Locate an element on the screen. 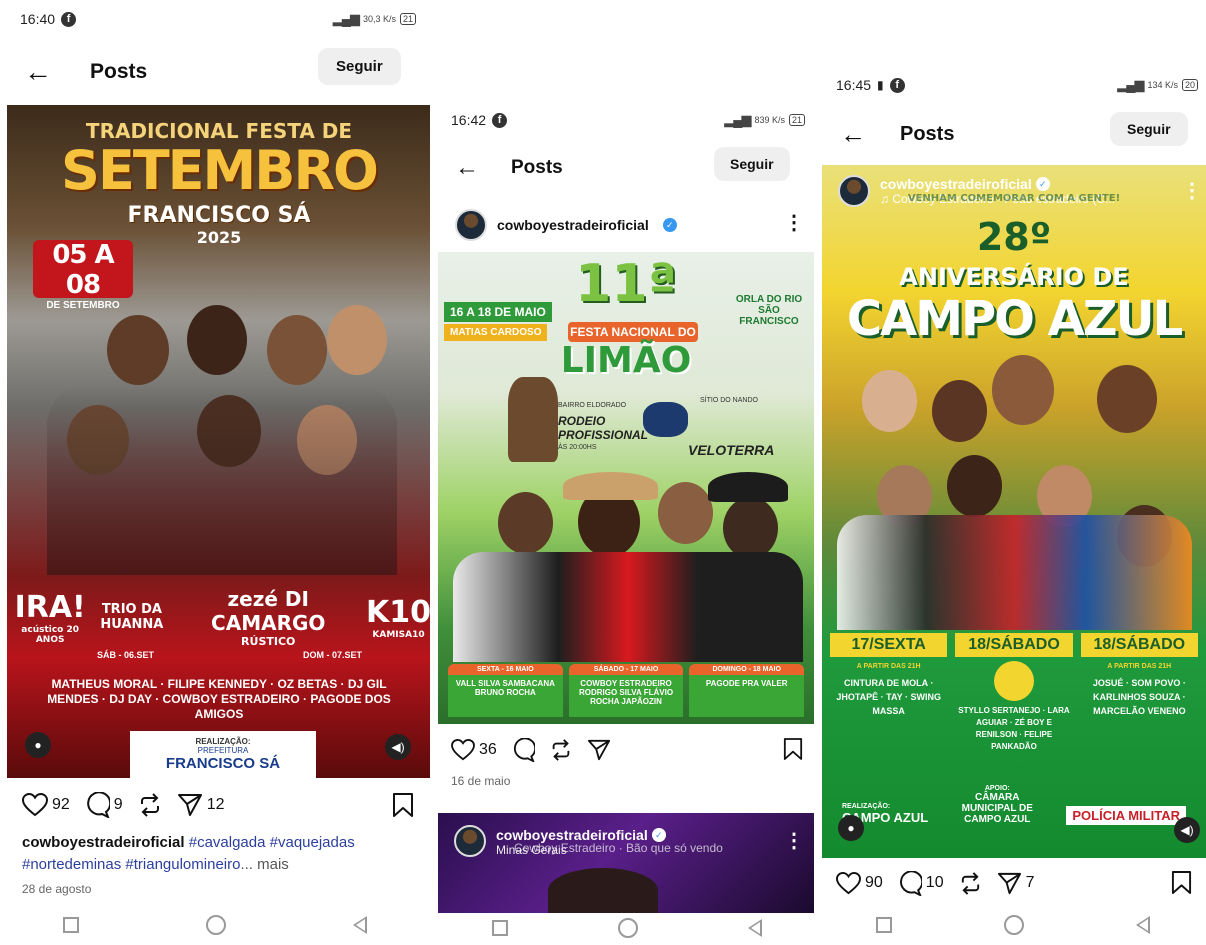  status-bar: 16:42 f ▂▄▆ 839 K/s 21 is located at coordinates (627, 120).